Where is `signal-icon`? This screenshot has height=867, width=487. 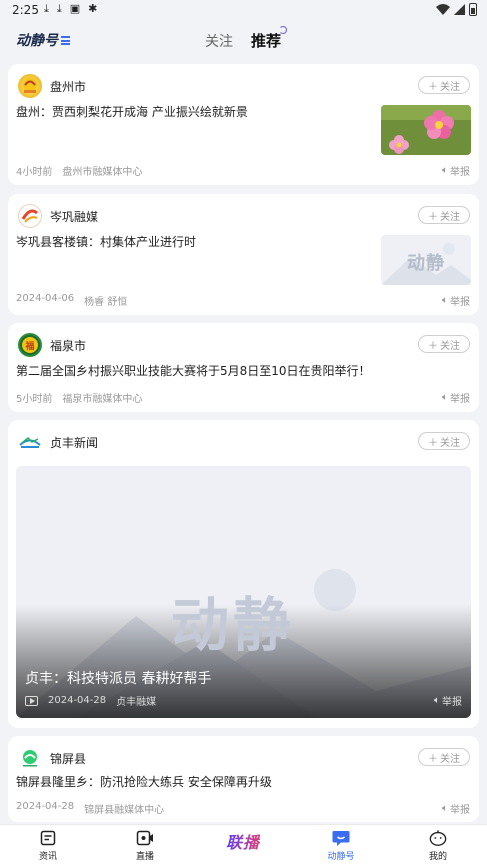
signal-icon is located at coordinates (459, 9).